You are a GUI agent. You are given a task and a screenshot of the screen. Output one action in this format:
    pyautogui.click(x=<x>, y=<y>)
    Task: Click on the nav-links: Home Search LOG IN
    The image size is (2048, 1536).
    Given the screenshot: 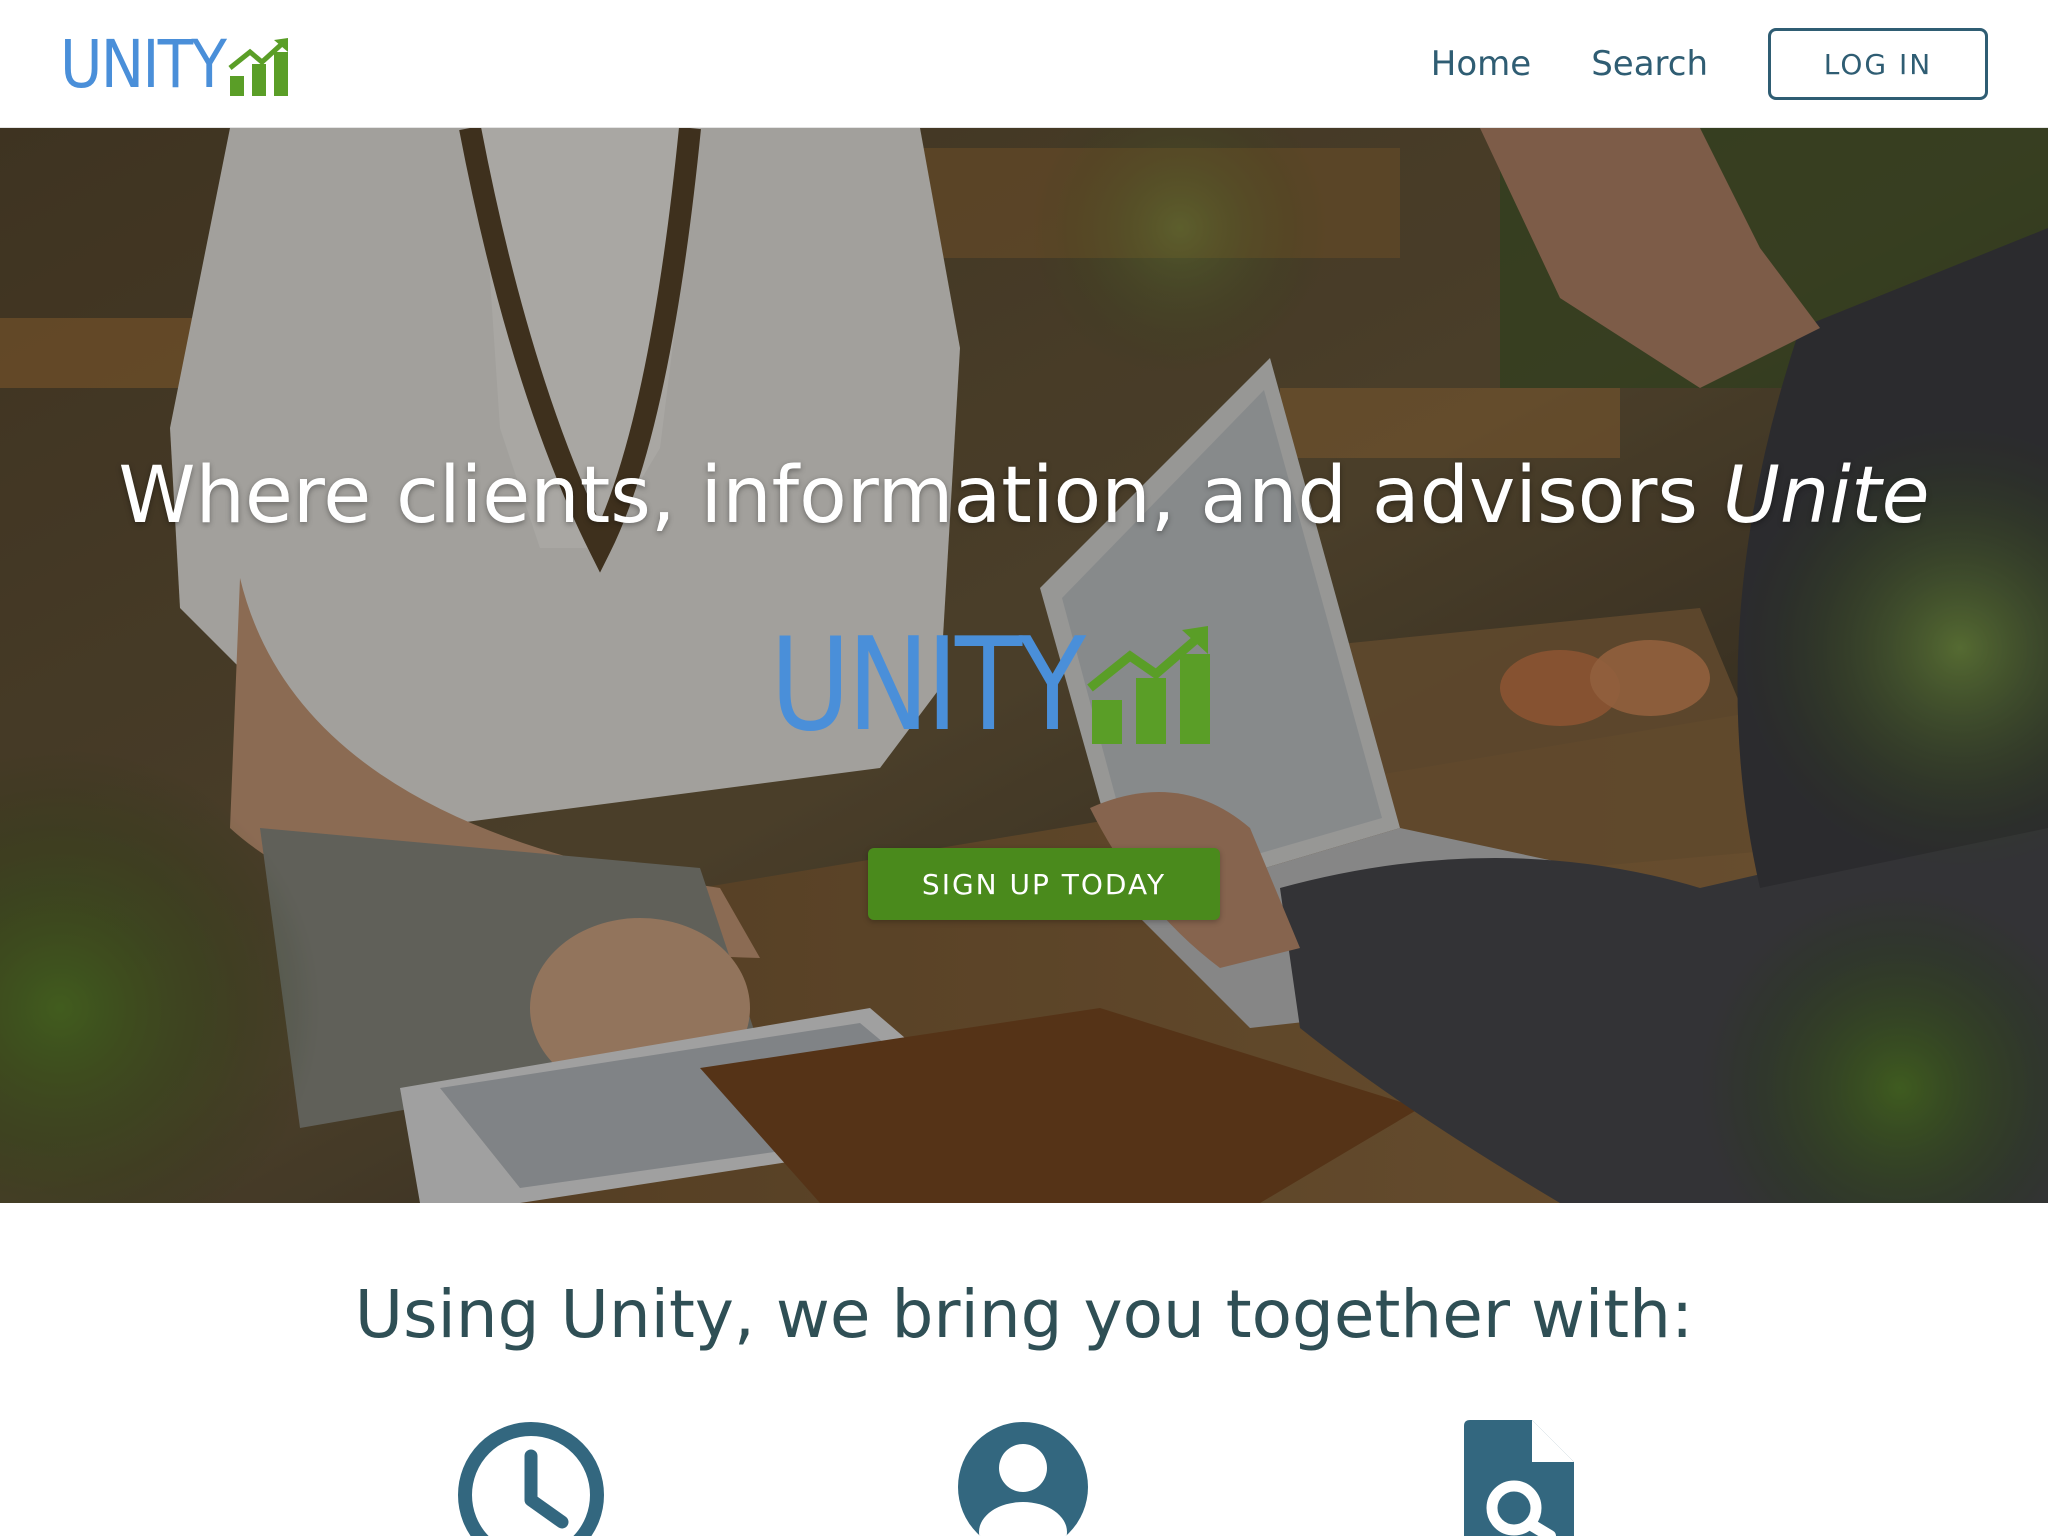 What is the action you would take?
    pyautogui.click(x=1739, y=64)
    